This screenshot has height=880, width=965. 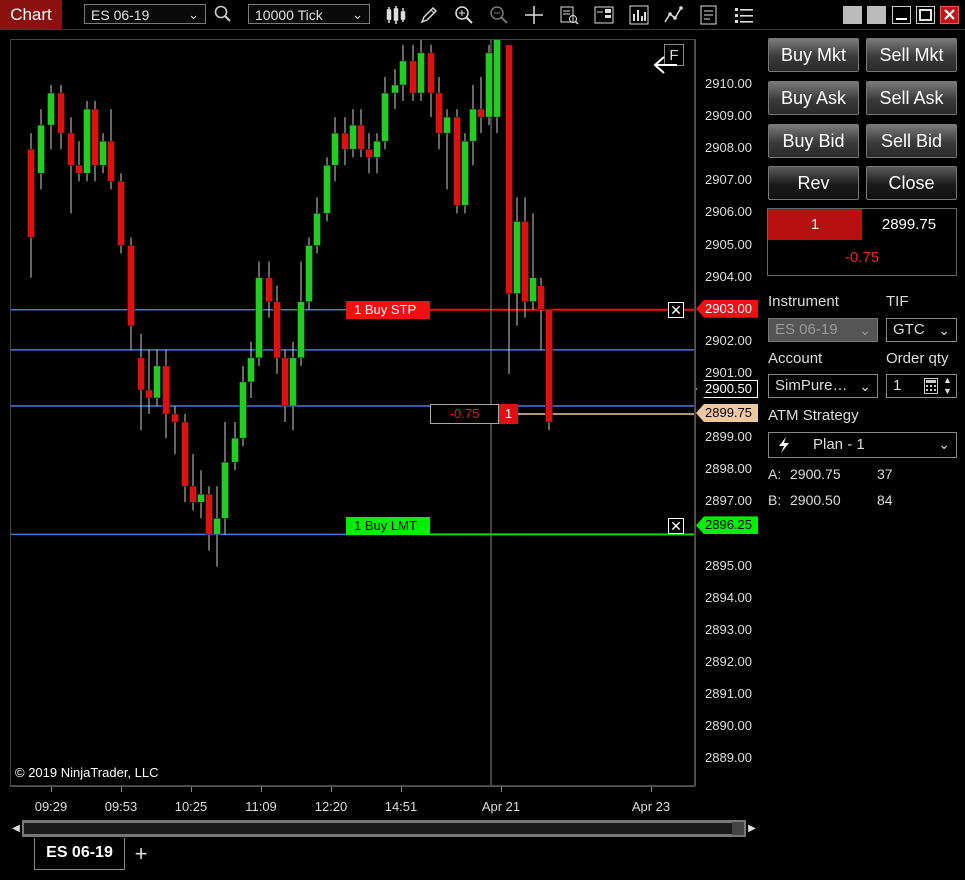 What do you see at coordinates (728, 148) in the screenshot?
I see `price-tick-label: 2908.00` at bounding box center [728, 148].